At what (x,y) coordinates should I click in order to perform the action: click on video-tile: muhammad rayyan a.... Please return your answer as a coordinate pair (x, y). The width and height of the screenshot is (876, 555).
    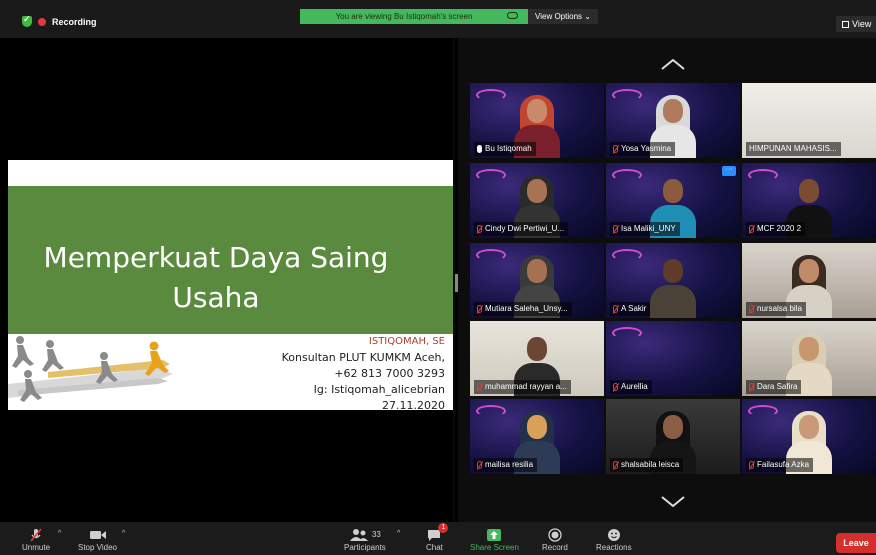
    Looking at the image, I should click on (537, 358).